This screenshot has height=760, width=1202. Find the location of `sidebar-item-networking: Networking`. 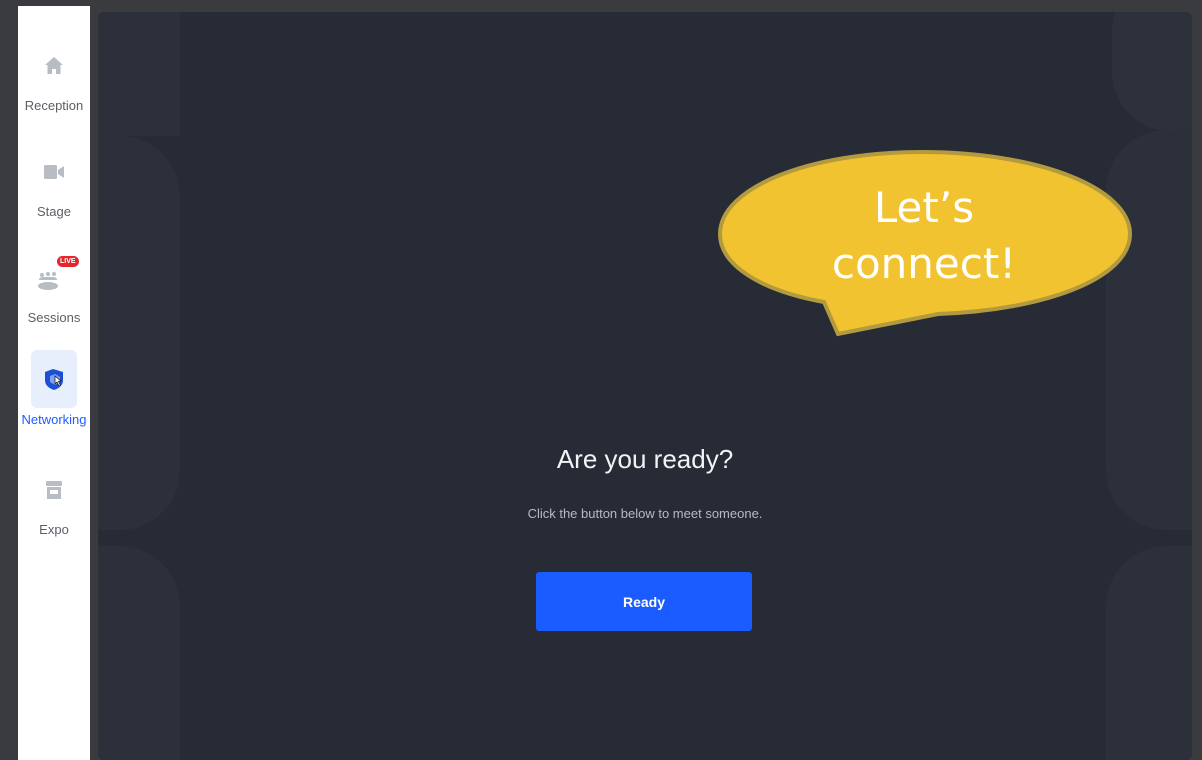

sidebar-item-networking: Networking is located at coordinates (54, 388).